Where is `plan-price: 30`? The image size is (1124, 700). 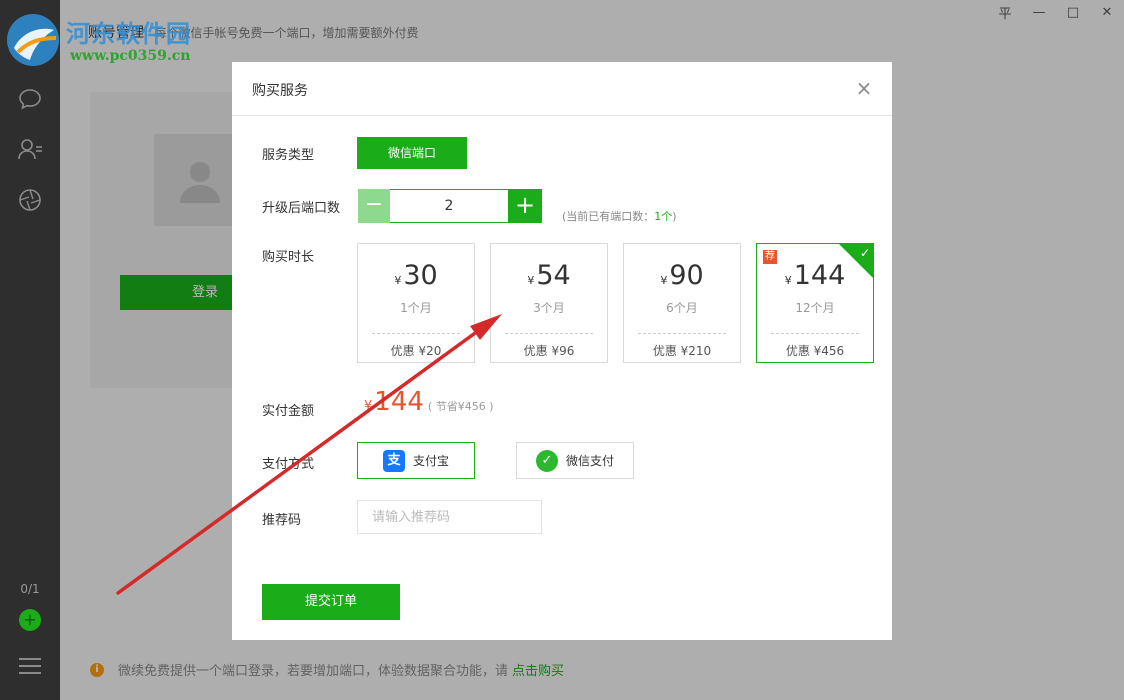 plan-price: 30 is located at coordinates (420, 275).